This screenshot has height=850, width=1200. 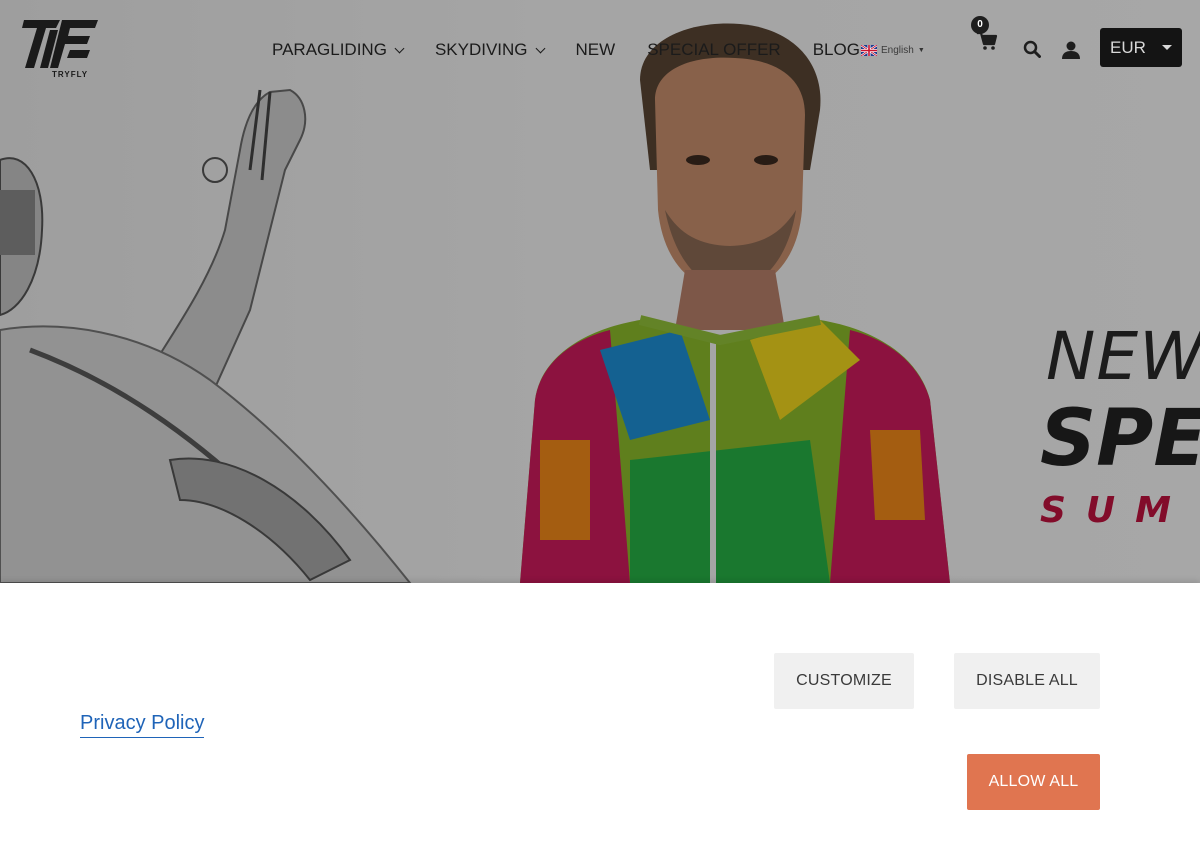 I want to click on caret-down-icon, so click(x=1167, y=47).